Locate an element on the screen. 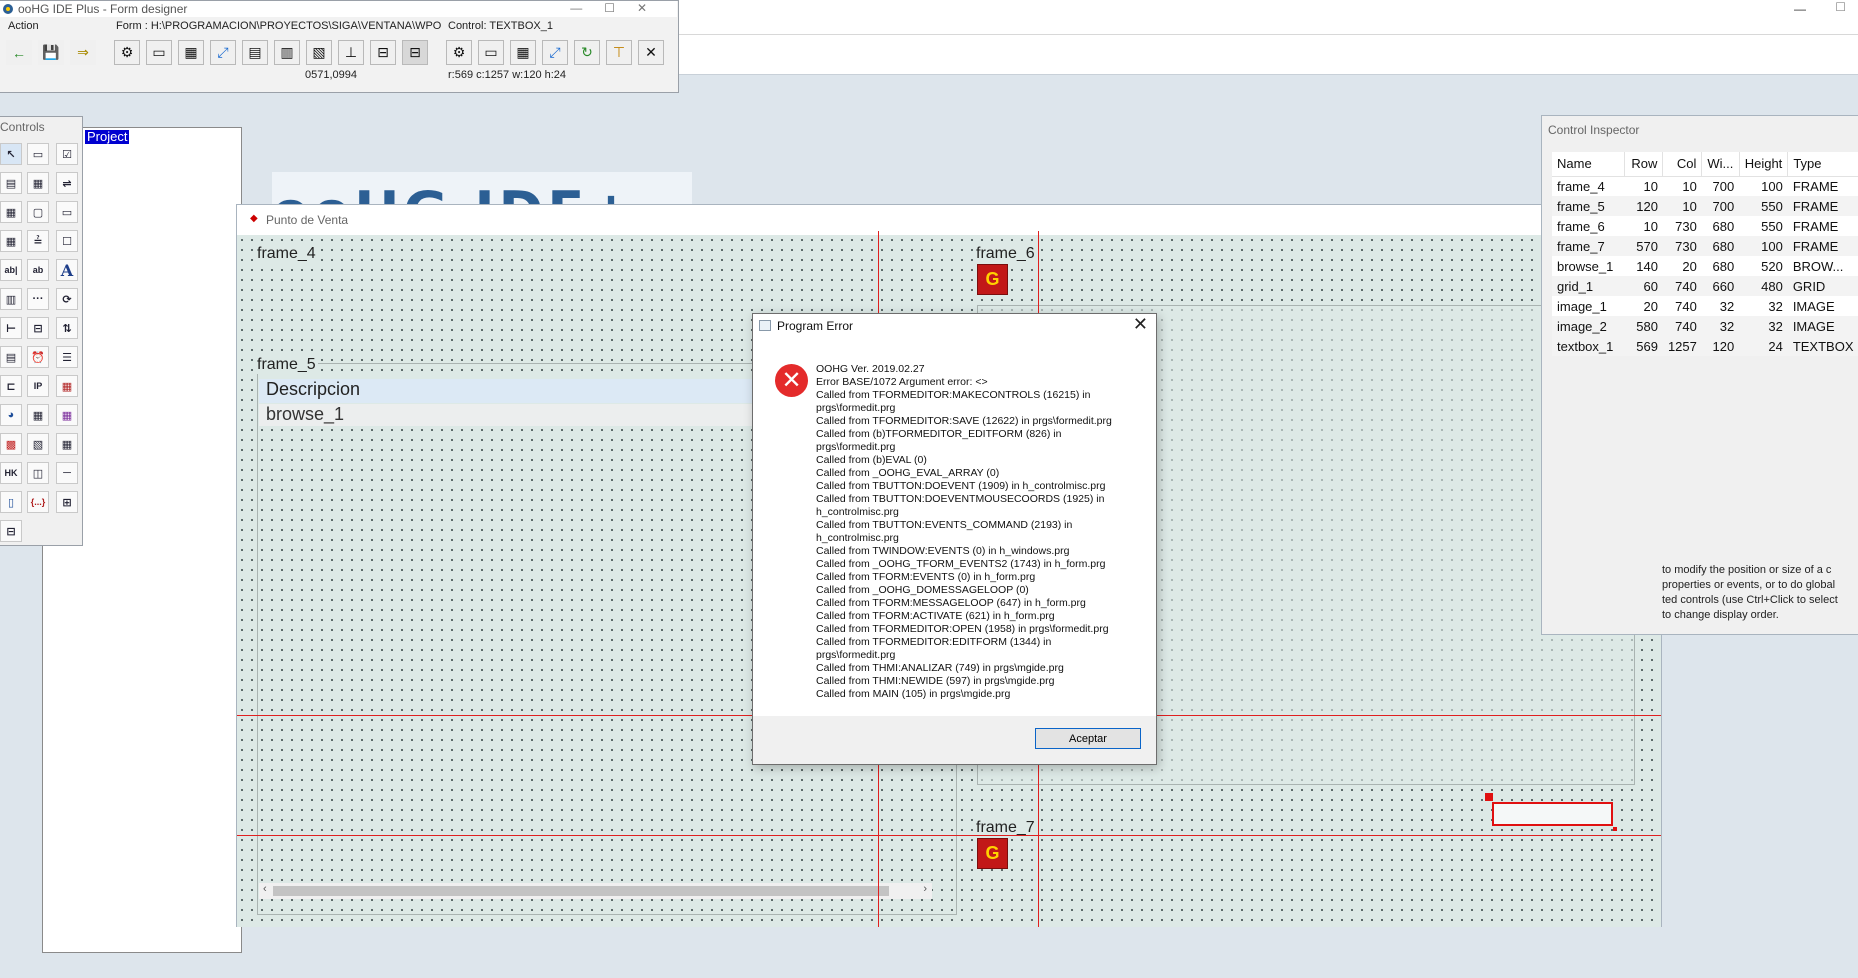  column-col: Col is located at coordinates (1682, 164).